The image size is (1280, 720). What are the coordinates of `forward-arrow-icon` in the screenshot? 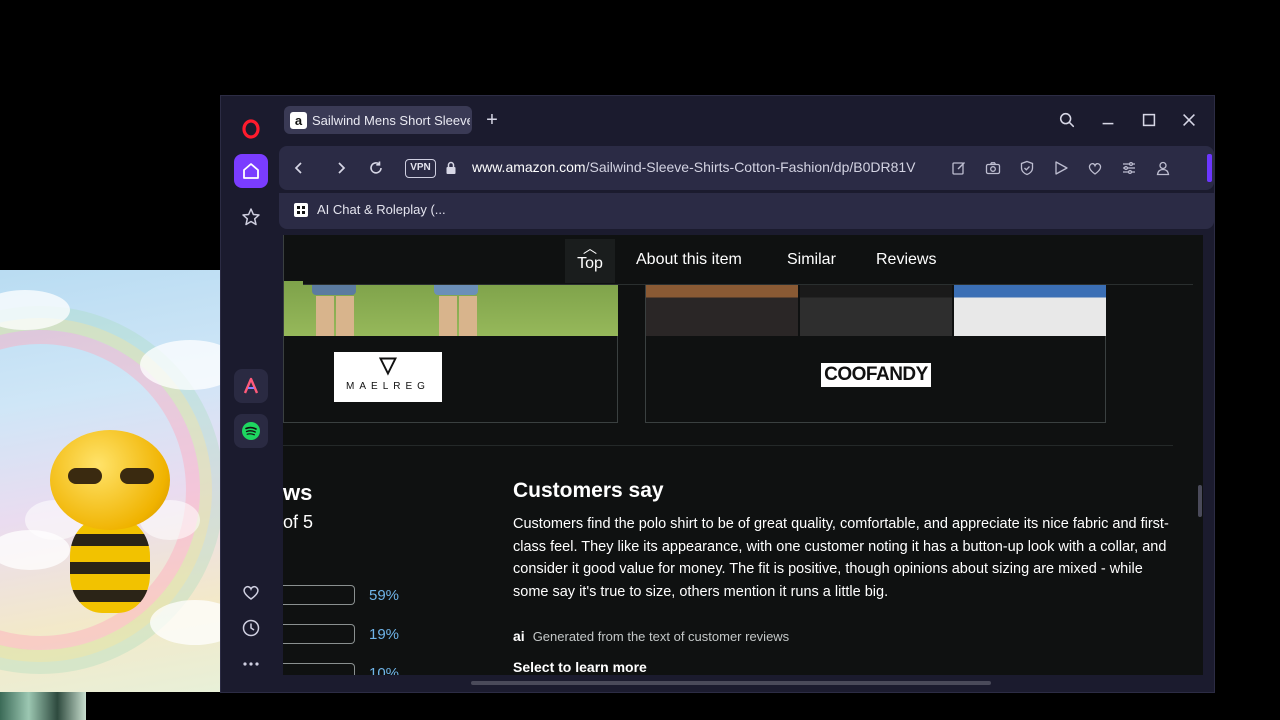 It's located at (341, 168).